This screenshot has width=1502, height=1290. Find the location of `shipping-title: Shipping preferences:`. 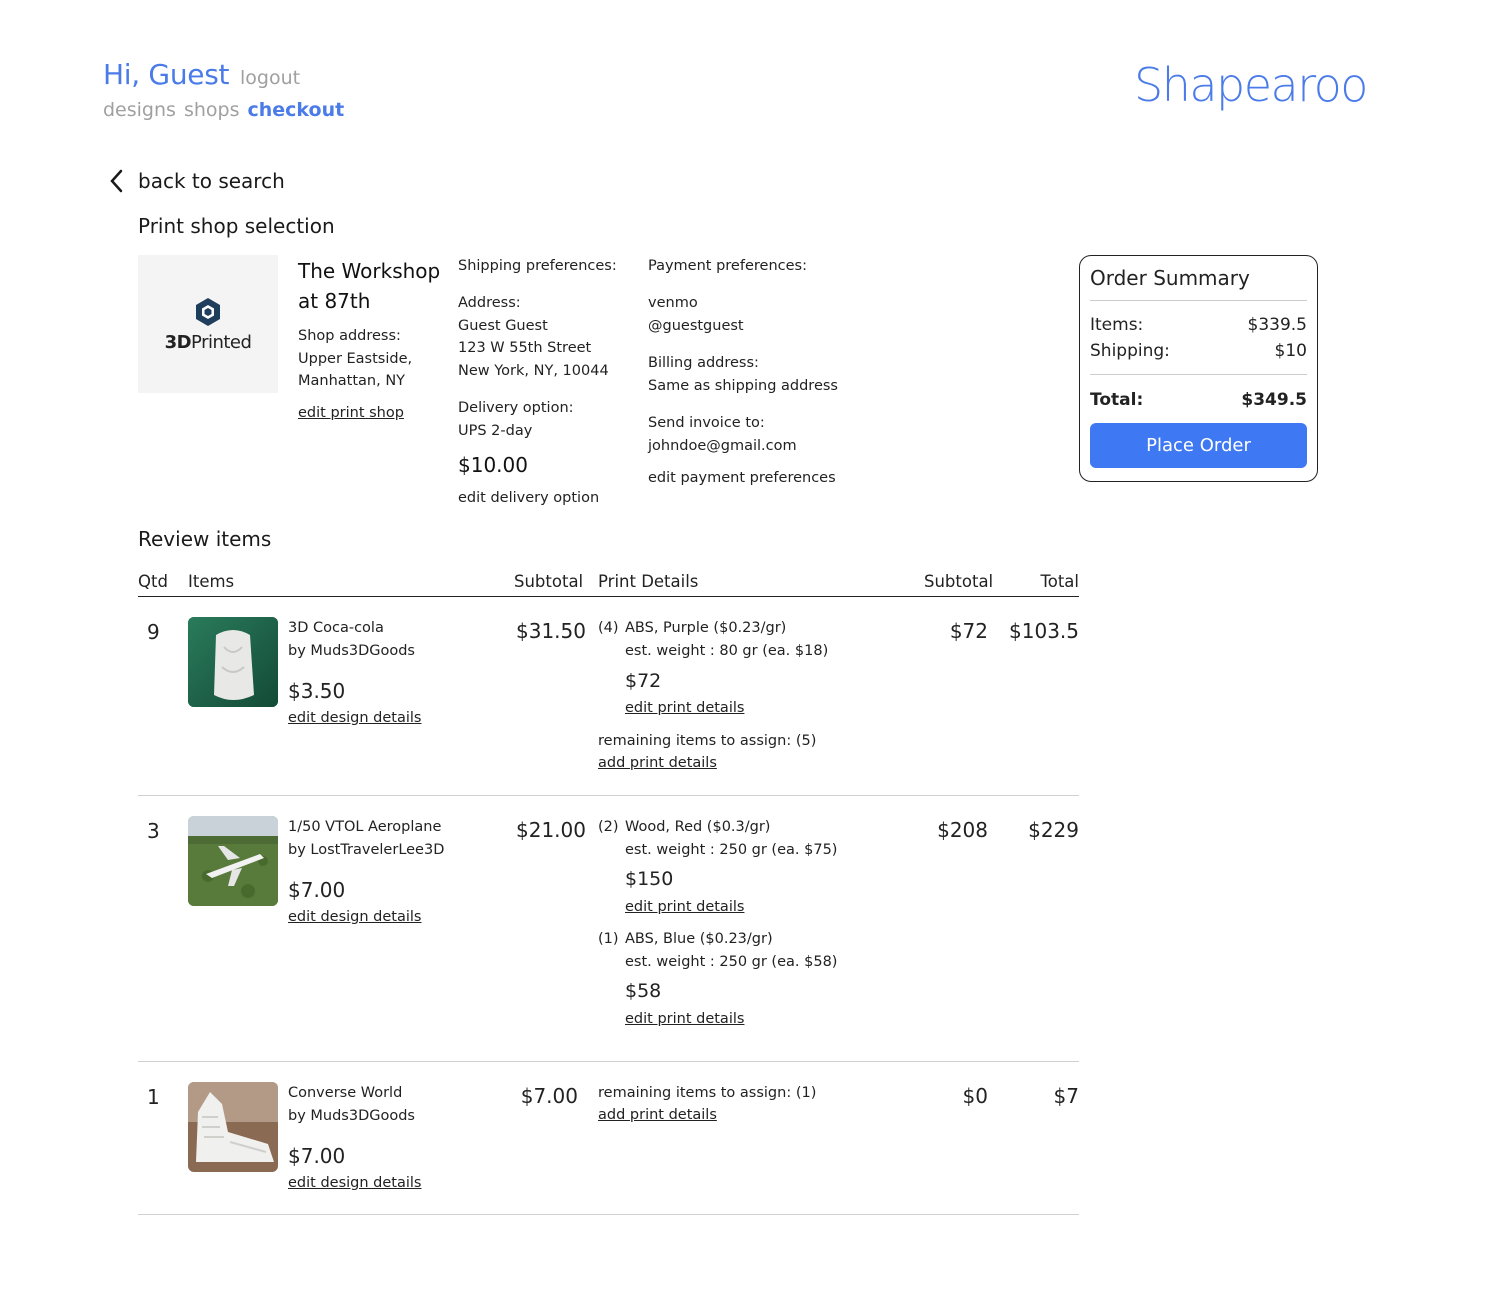

shipping-title: Shipping preferences: is located at coordinates (537, 266).